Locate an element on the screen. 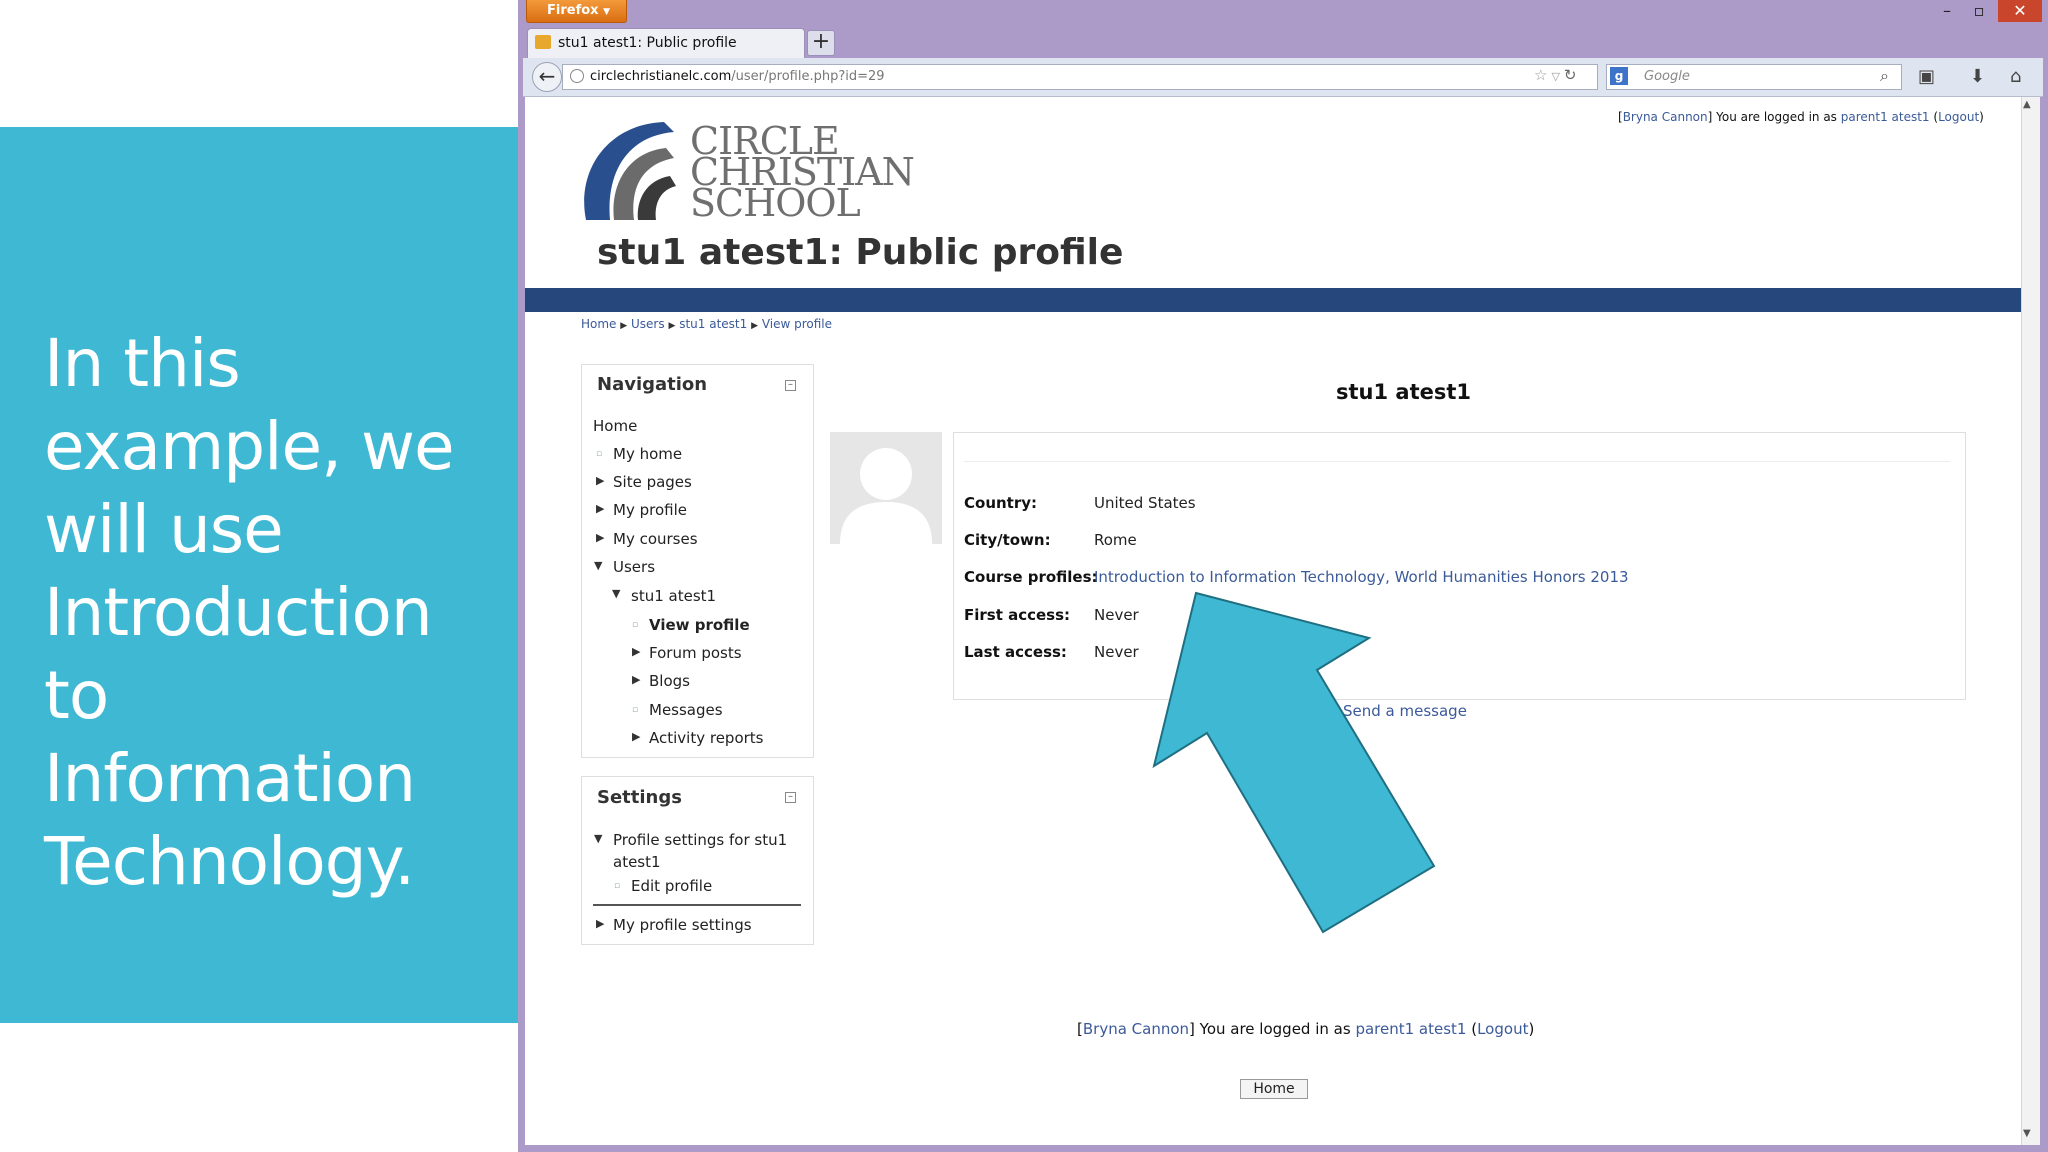 This screenshot has height=1152, width=2048. login-text: ] You are logged in as is located at coordinates (1774, 117).